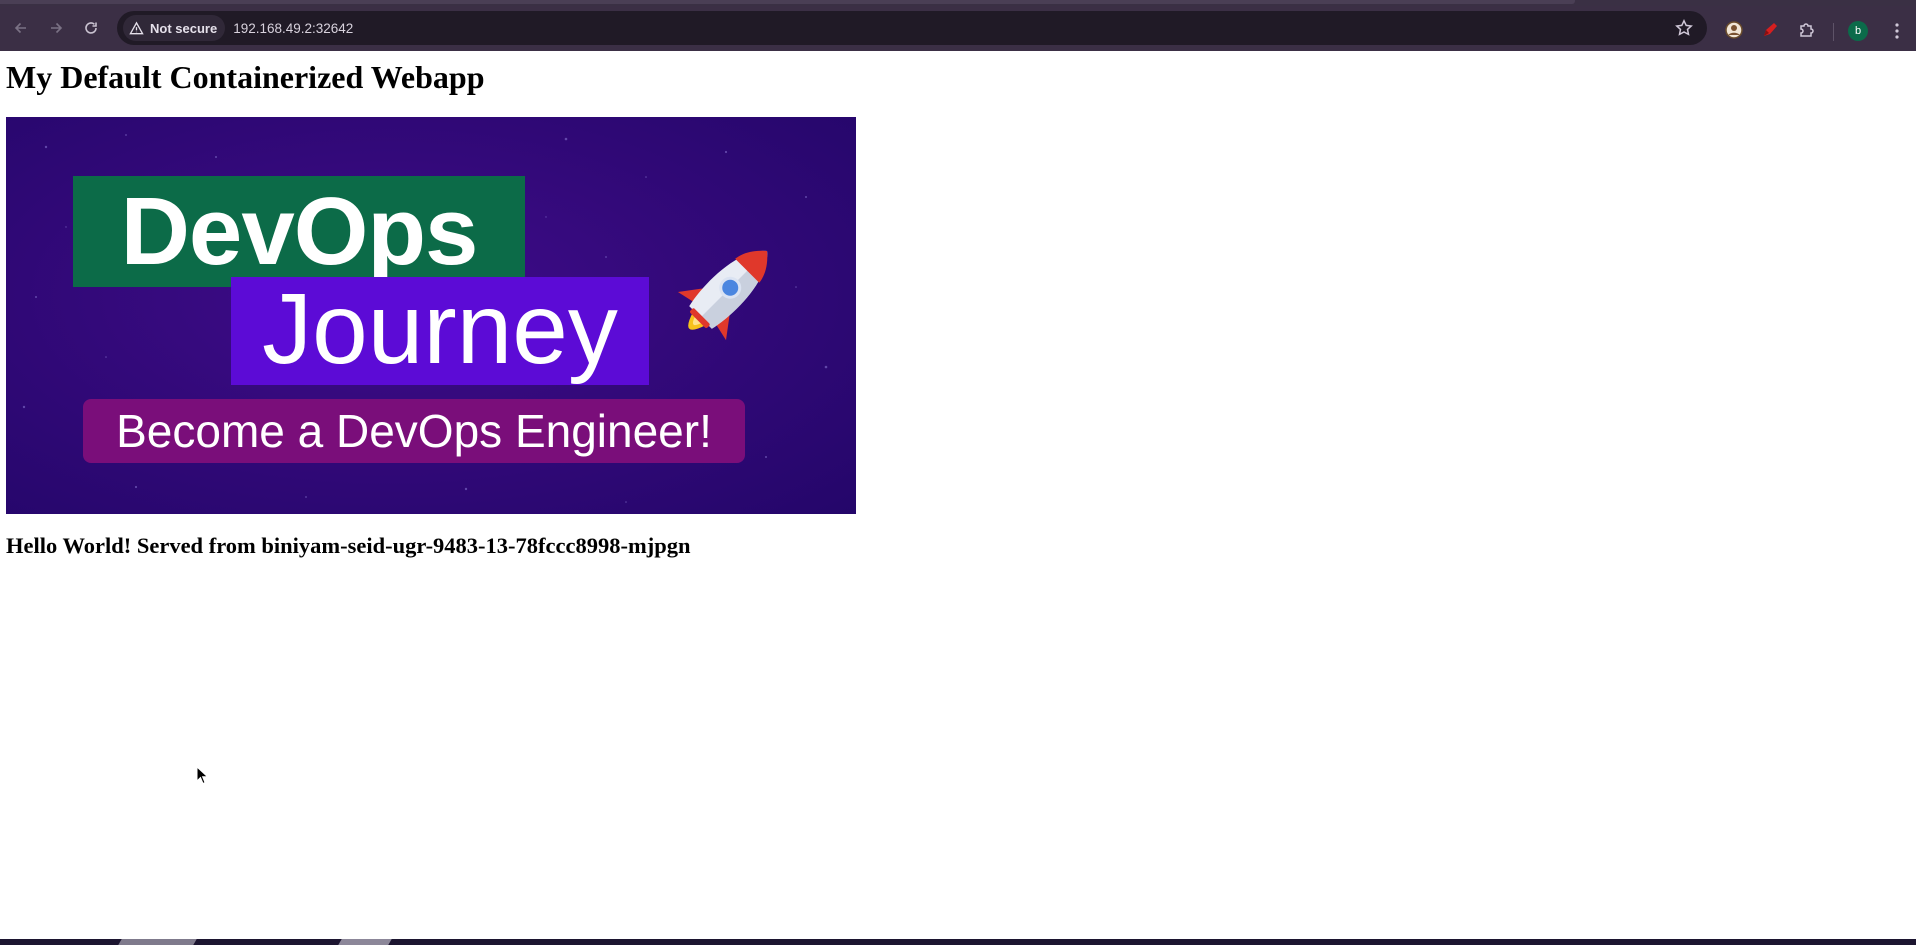 Image resolution: width=1916 pixels, height=945 pixels. I want to click on extension-avatar-icon, so click(1734, 30).